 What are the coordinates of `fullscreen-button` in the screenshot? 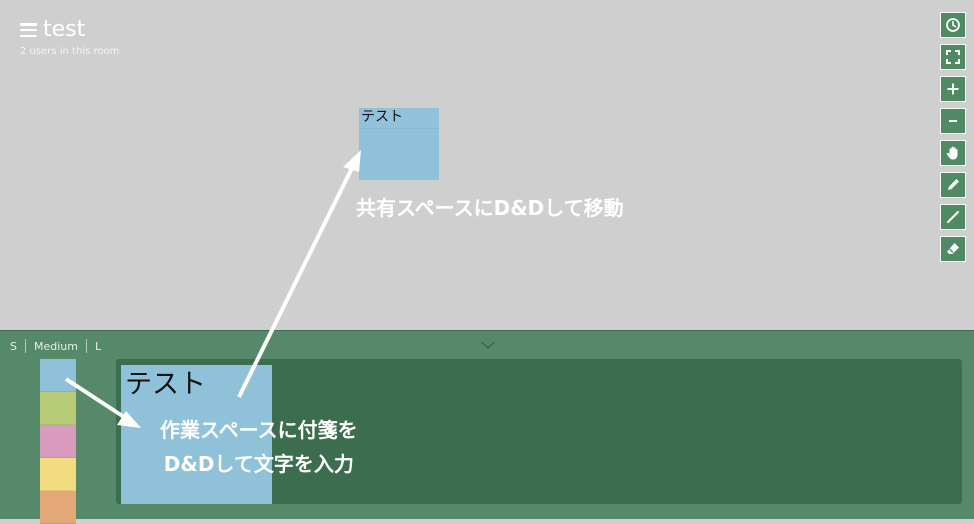 It's located at (953, 57).